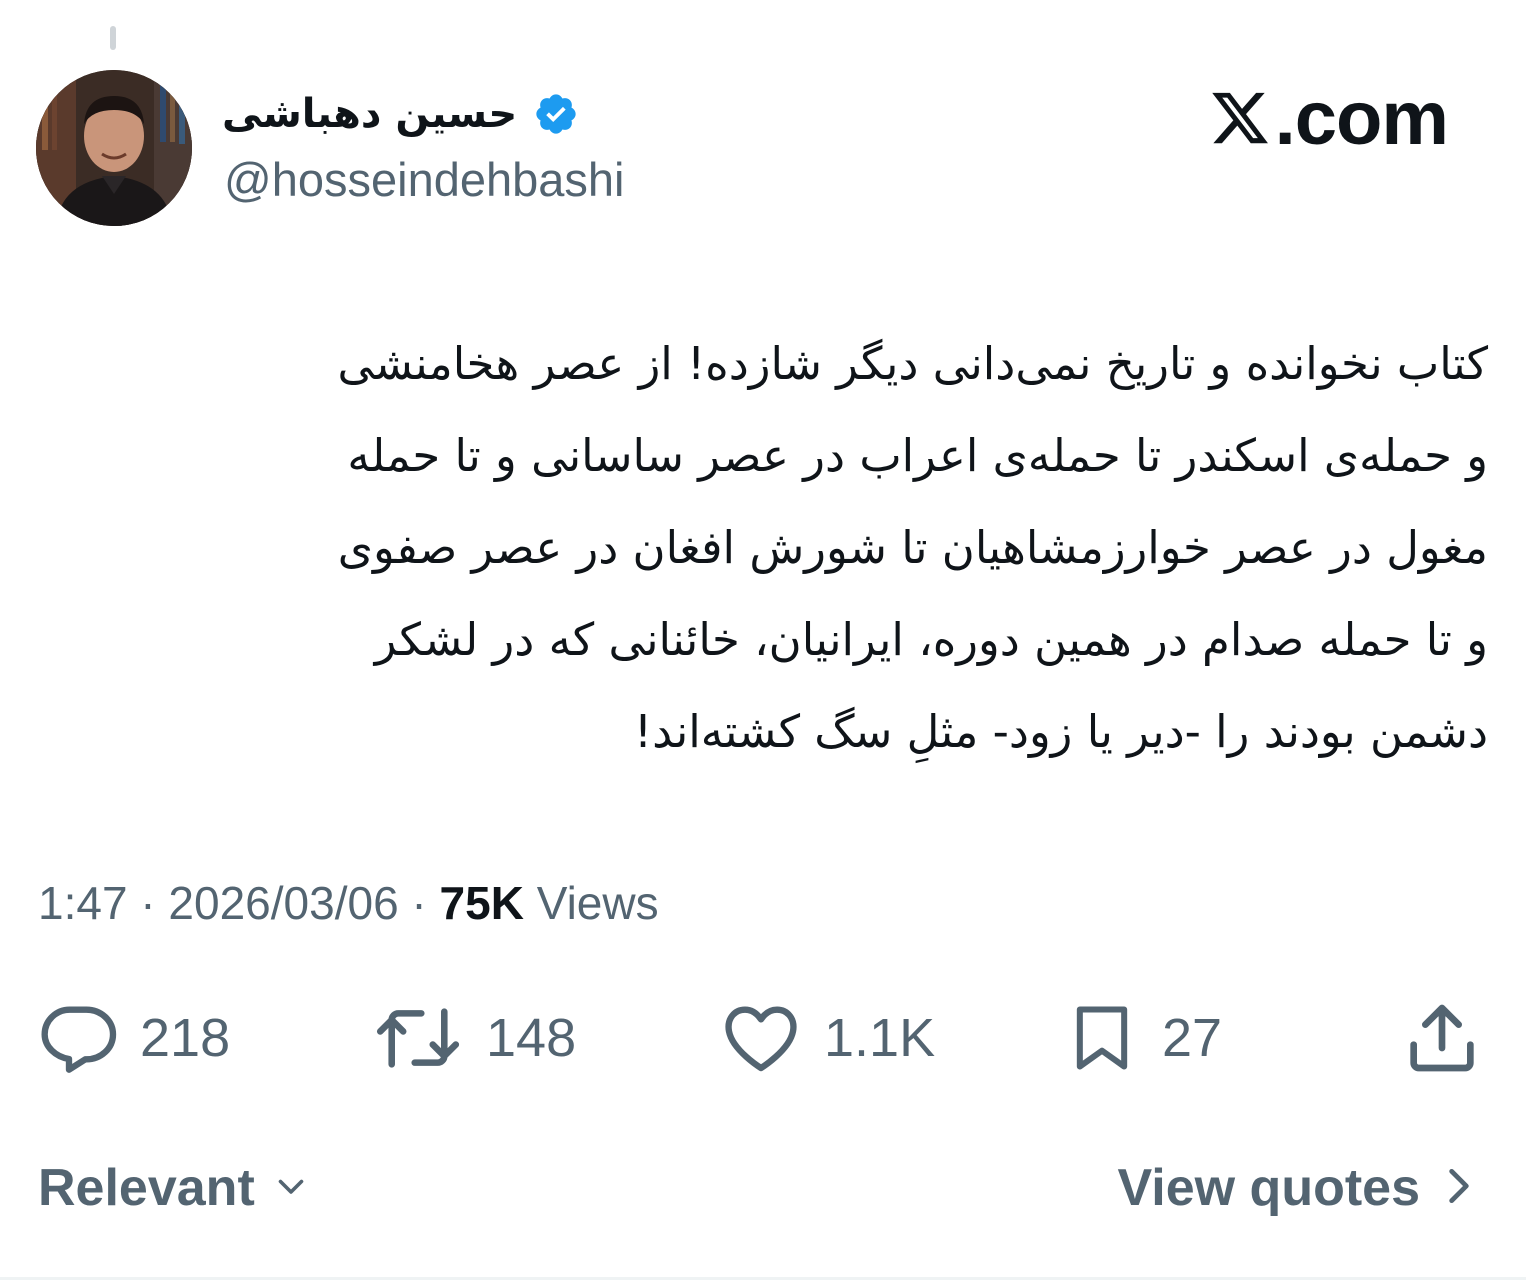  What do you see at coordinates (185, 1038) in the screenshot?
I see `reply-count: 218` at bounding box center [185, 1038].